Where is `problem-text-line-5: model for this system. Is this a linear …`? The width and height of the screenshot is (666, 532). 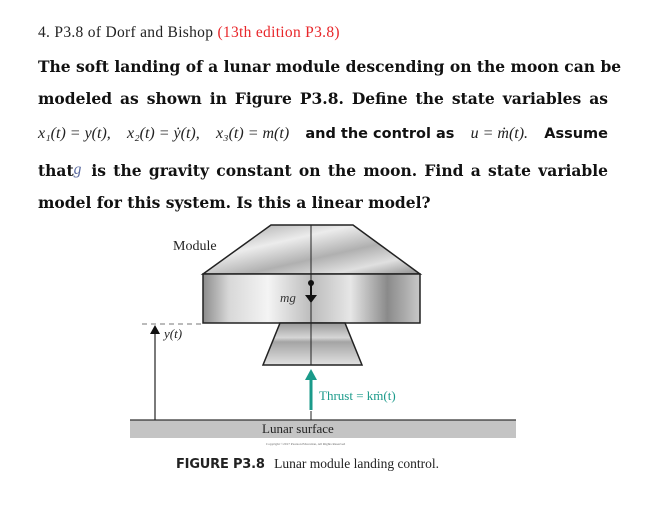
problem-text-line-5: model for this system. Is this a linear … is located at coordinates (234, 202).